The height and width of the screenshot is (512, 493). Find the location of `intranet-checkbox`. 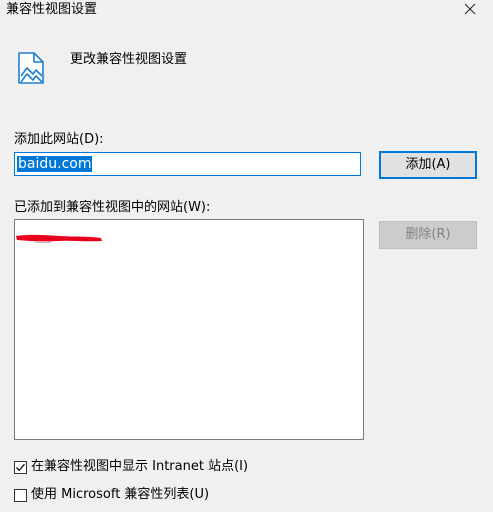

intranet-checkbox is located at coordinates (20, 467).